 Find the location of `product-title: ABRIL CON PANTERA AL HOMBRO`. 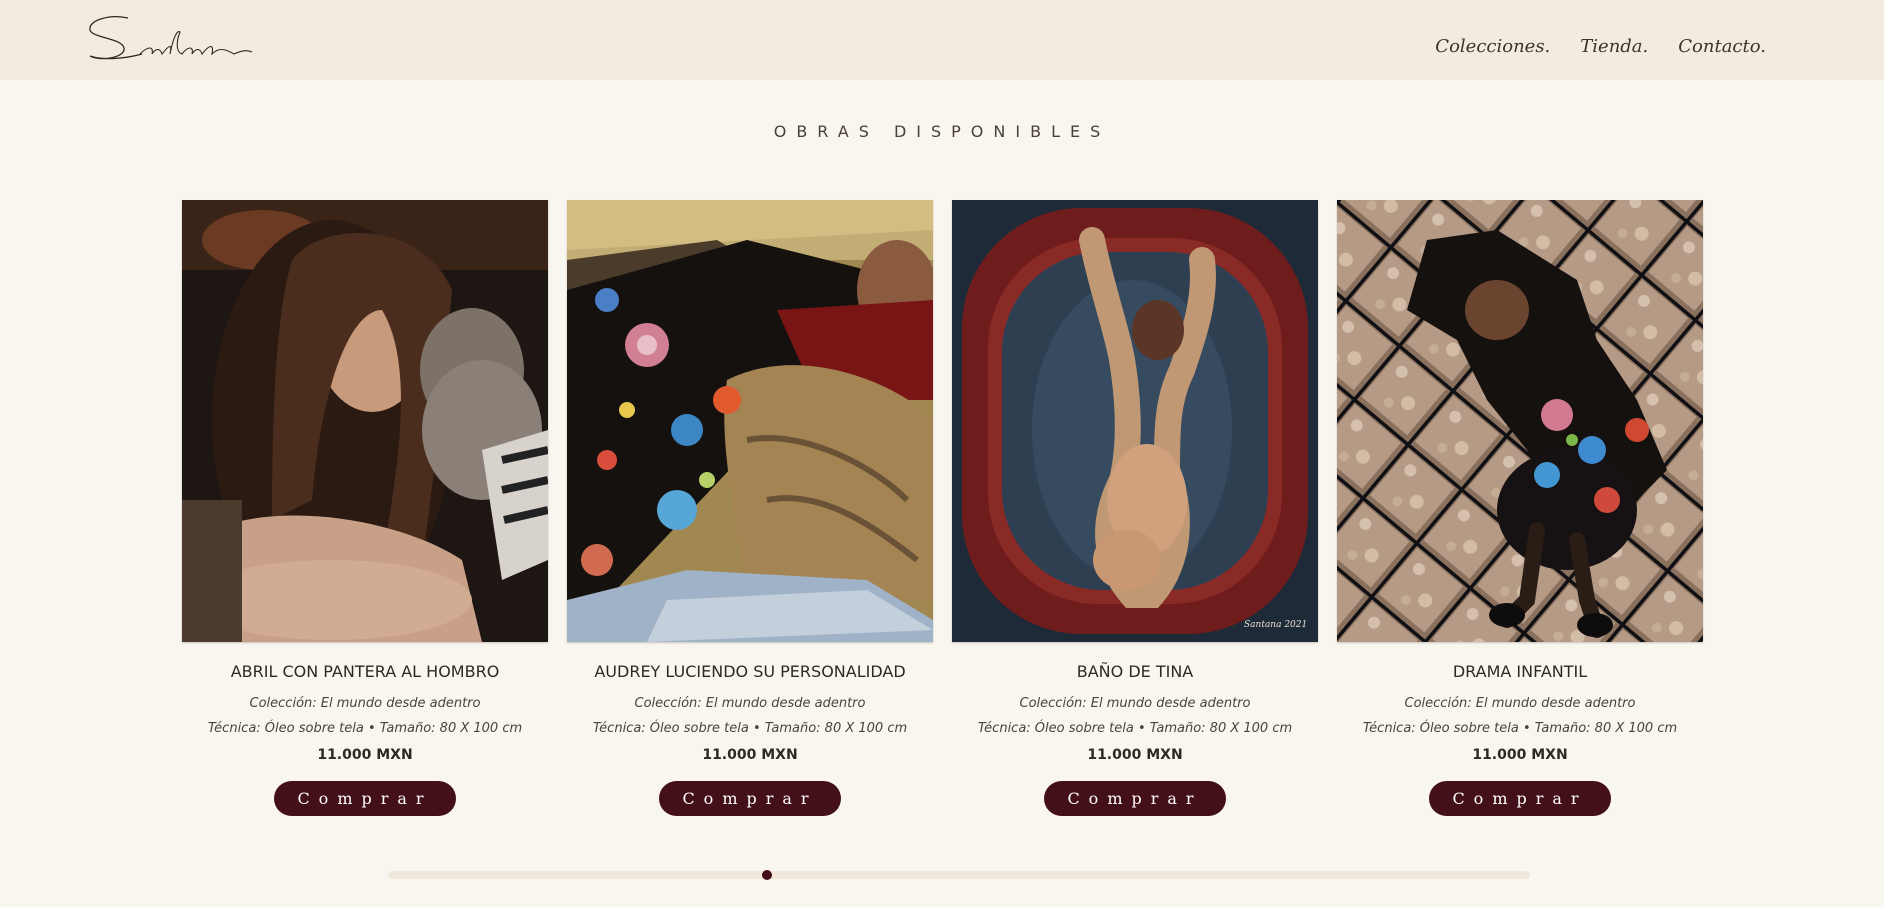

product-title: ABRIL CON PANTERA AL HOMBRO is located at coordinates (365, 671).